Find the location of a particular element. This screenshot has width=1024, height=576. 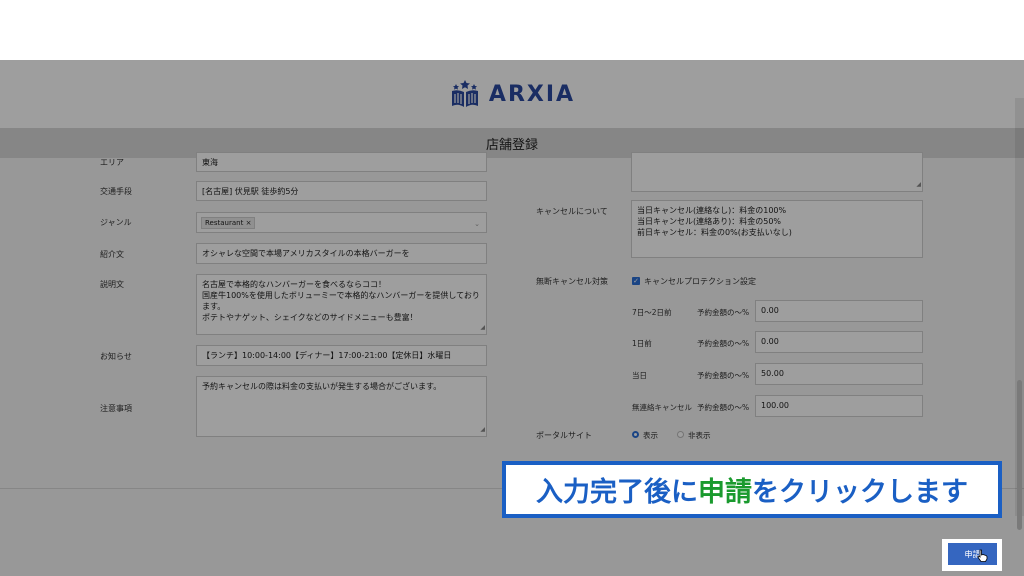

submit-button: 申請 is located at coordinates (972, 554).